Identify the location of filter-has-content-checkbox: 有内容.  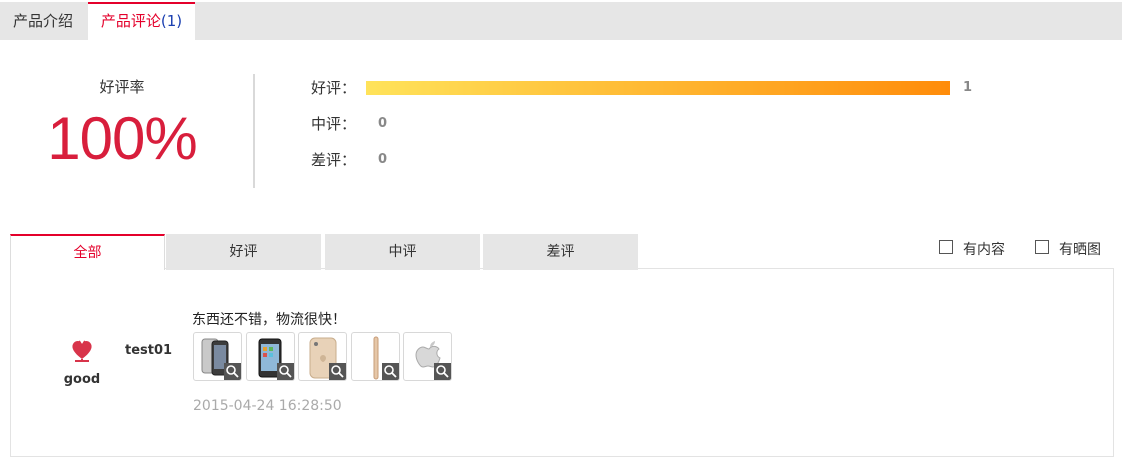
(979, 249).